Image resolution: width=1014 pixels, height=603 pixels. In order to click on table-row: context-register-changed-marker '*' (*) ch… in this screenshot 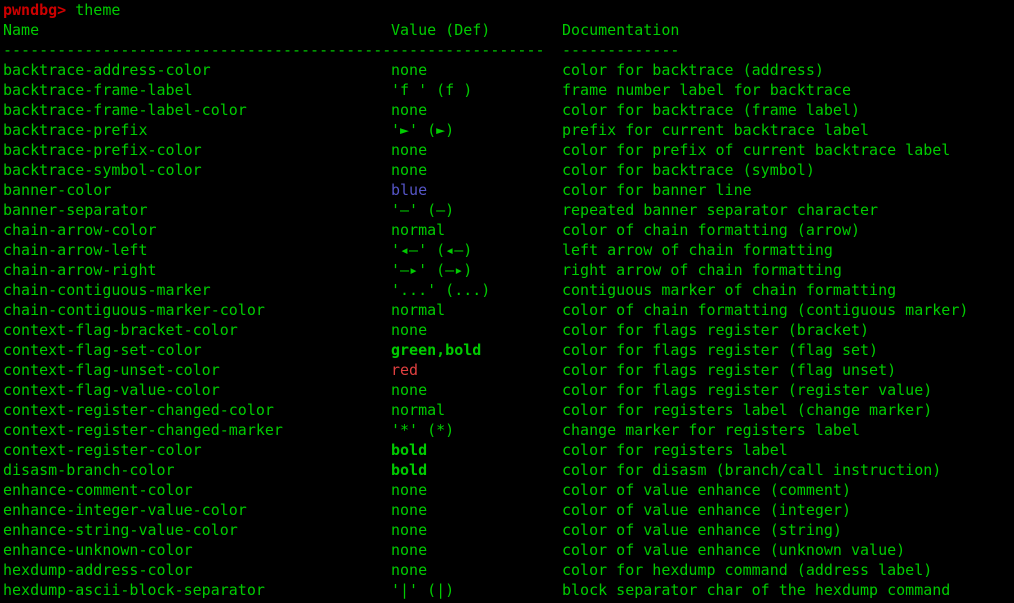, I will do `click(507, 430)`.